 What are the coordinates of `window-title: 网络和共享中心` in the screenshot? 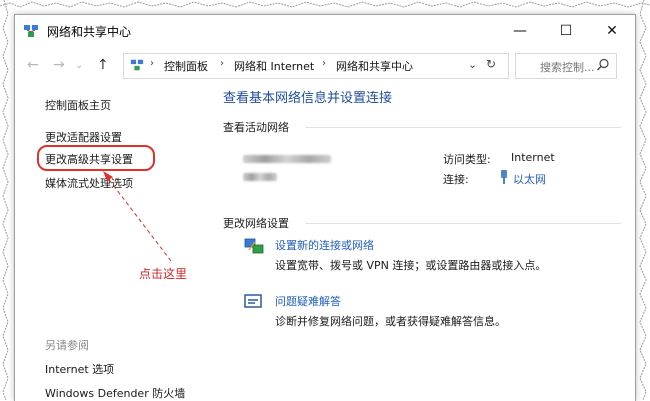 It's located at (89, 32).